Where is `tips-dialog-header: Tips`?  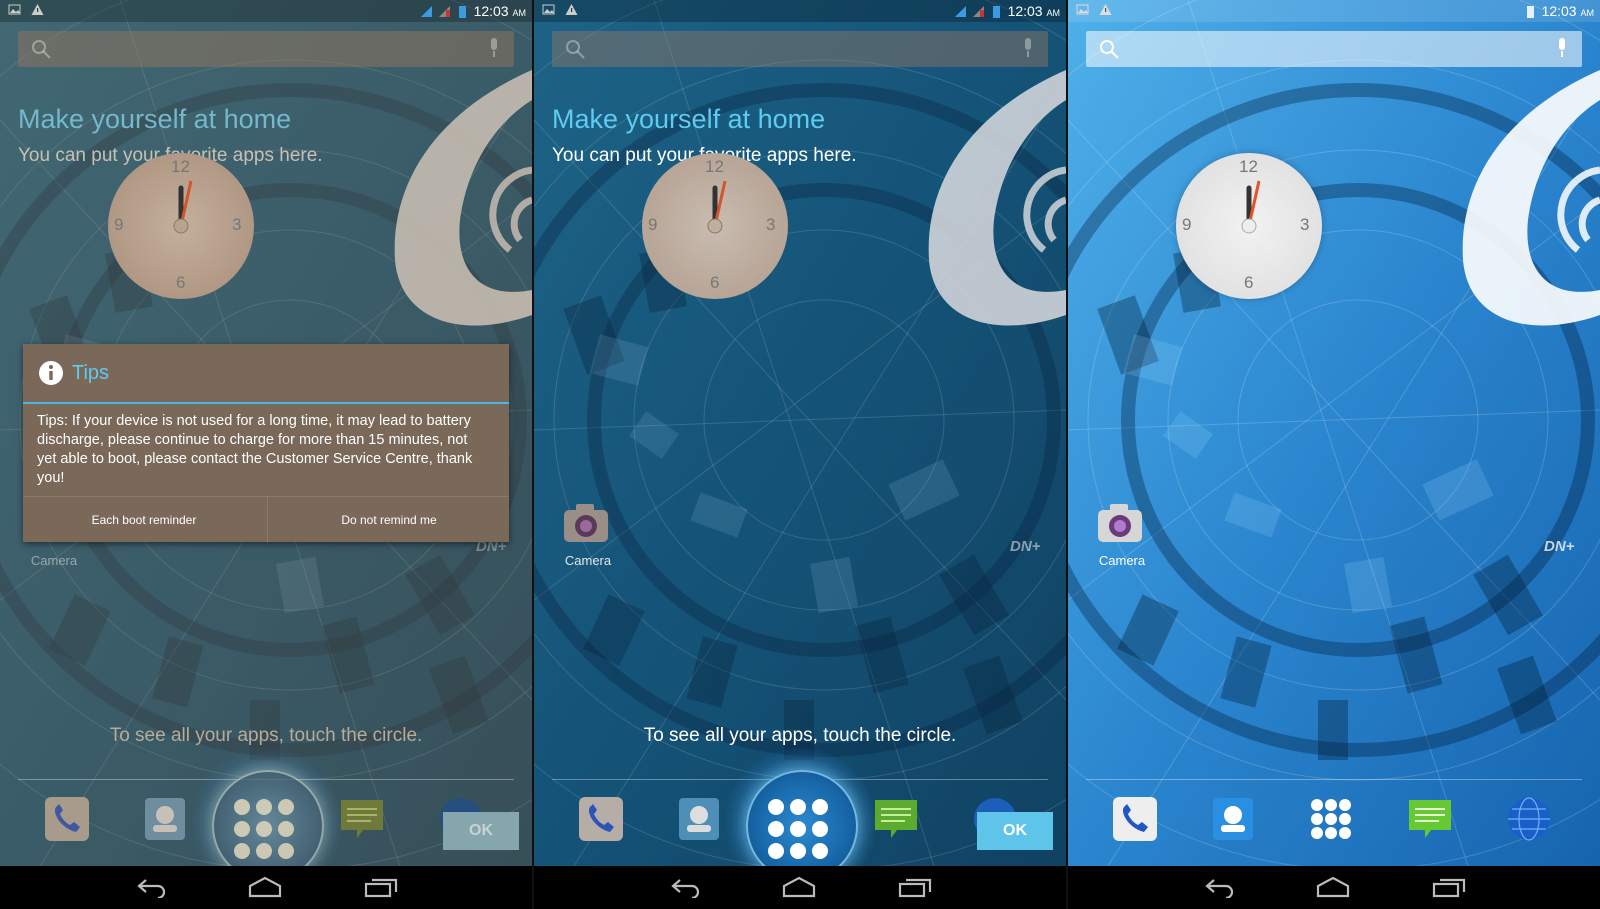
tips-dialog-header: Tips is located at coordinates (266, 374).